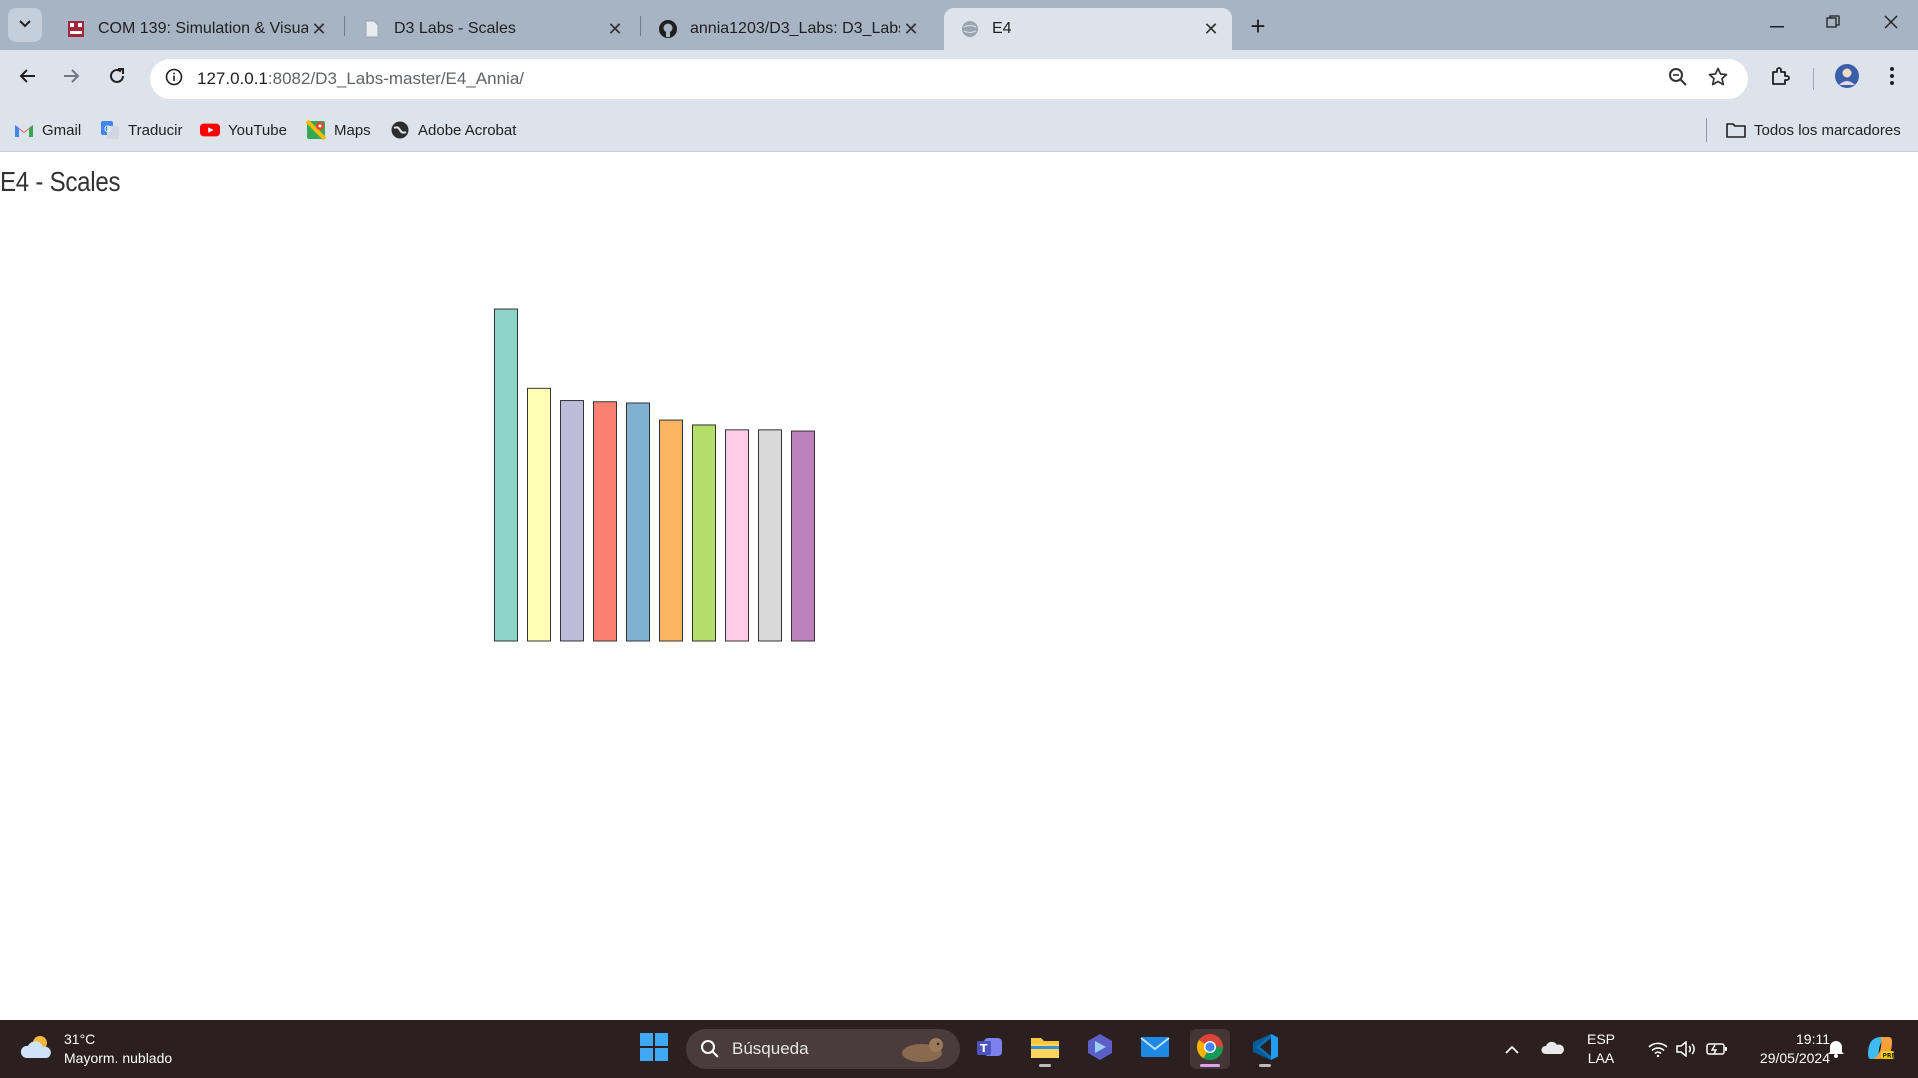 This screenshot has width=1918, height=1078. I want to click on bookmark-adobe-acrobat: Adobe Acrobat, so click(453, 130).